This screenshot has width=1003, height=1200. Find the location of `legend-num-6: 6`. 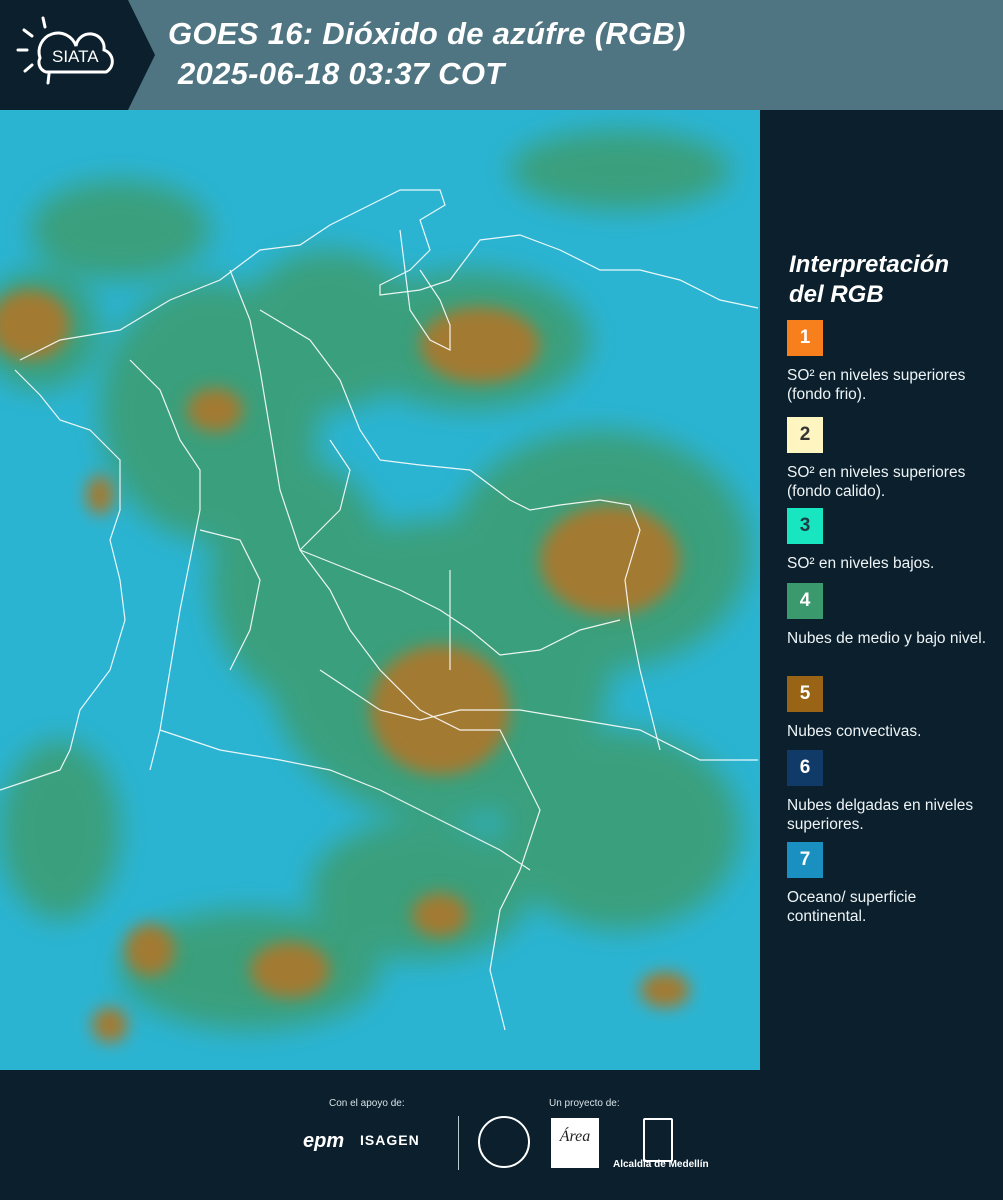

legend-num-6: 6 is located at coordinates (805, 767).